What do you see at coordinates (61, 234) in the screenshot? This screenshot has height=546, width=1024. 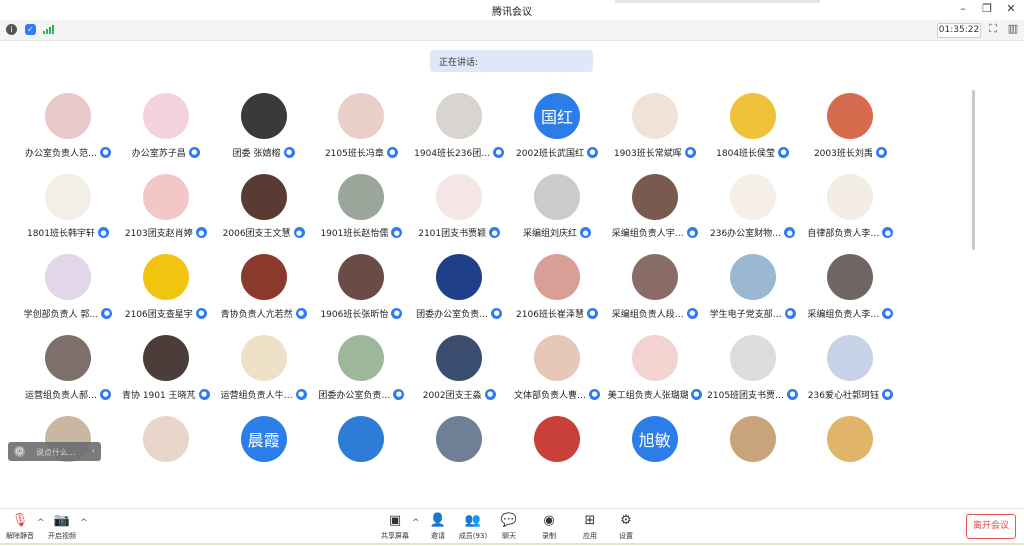 I see `participant-name: 1801班长韩宇轩` at bounding box center [61, 234].